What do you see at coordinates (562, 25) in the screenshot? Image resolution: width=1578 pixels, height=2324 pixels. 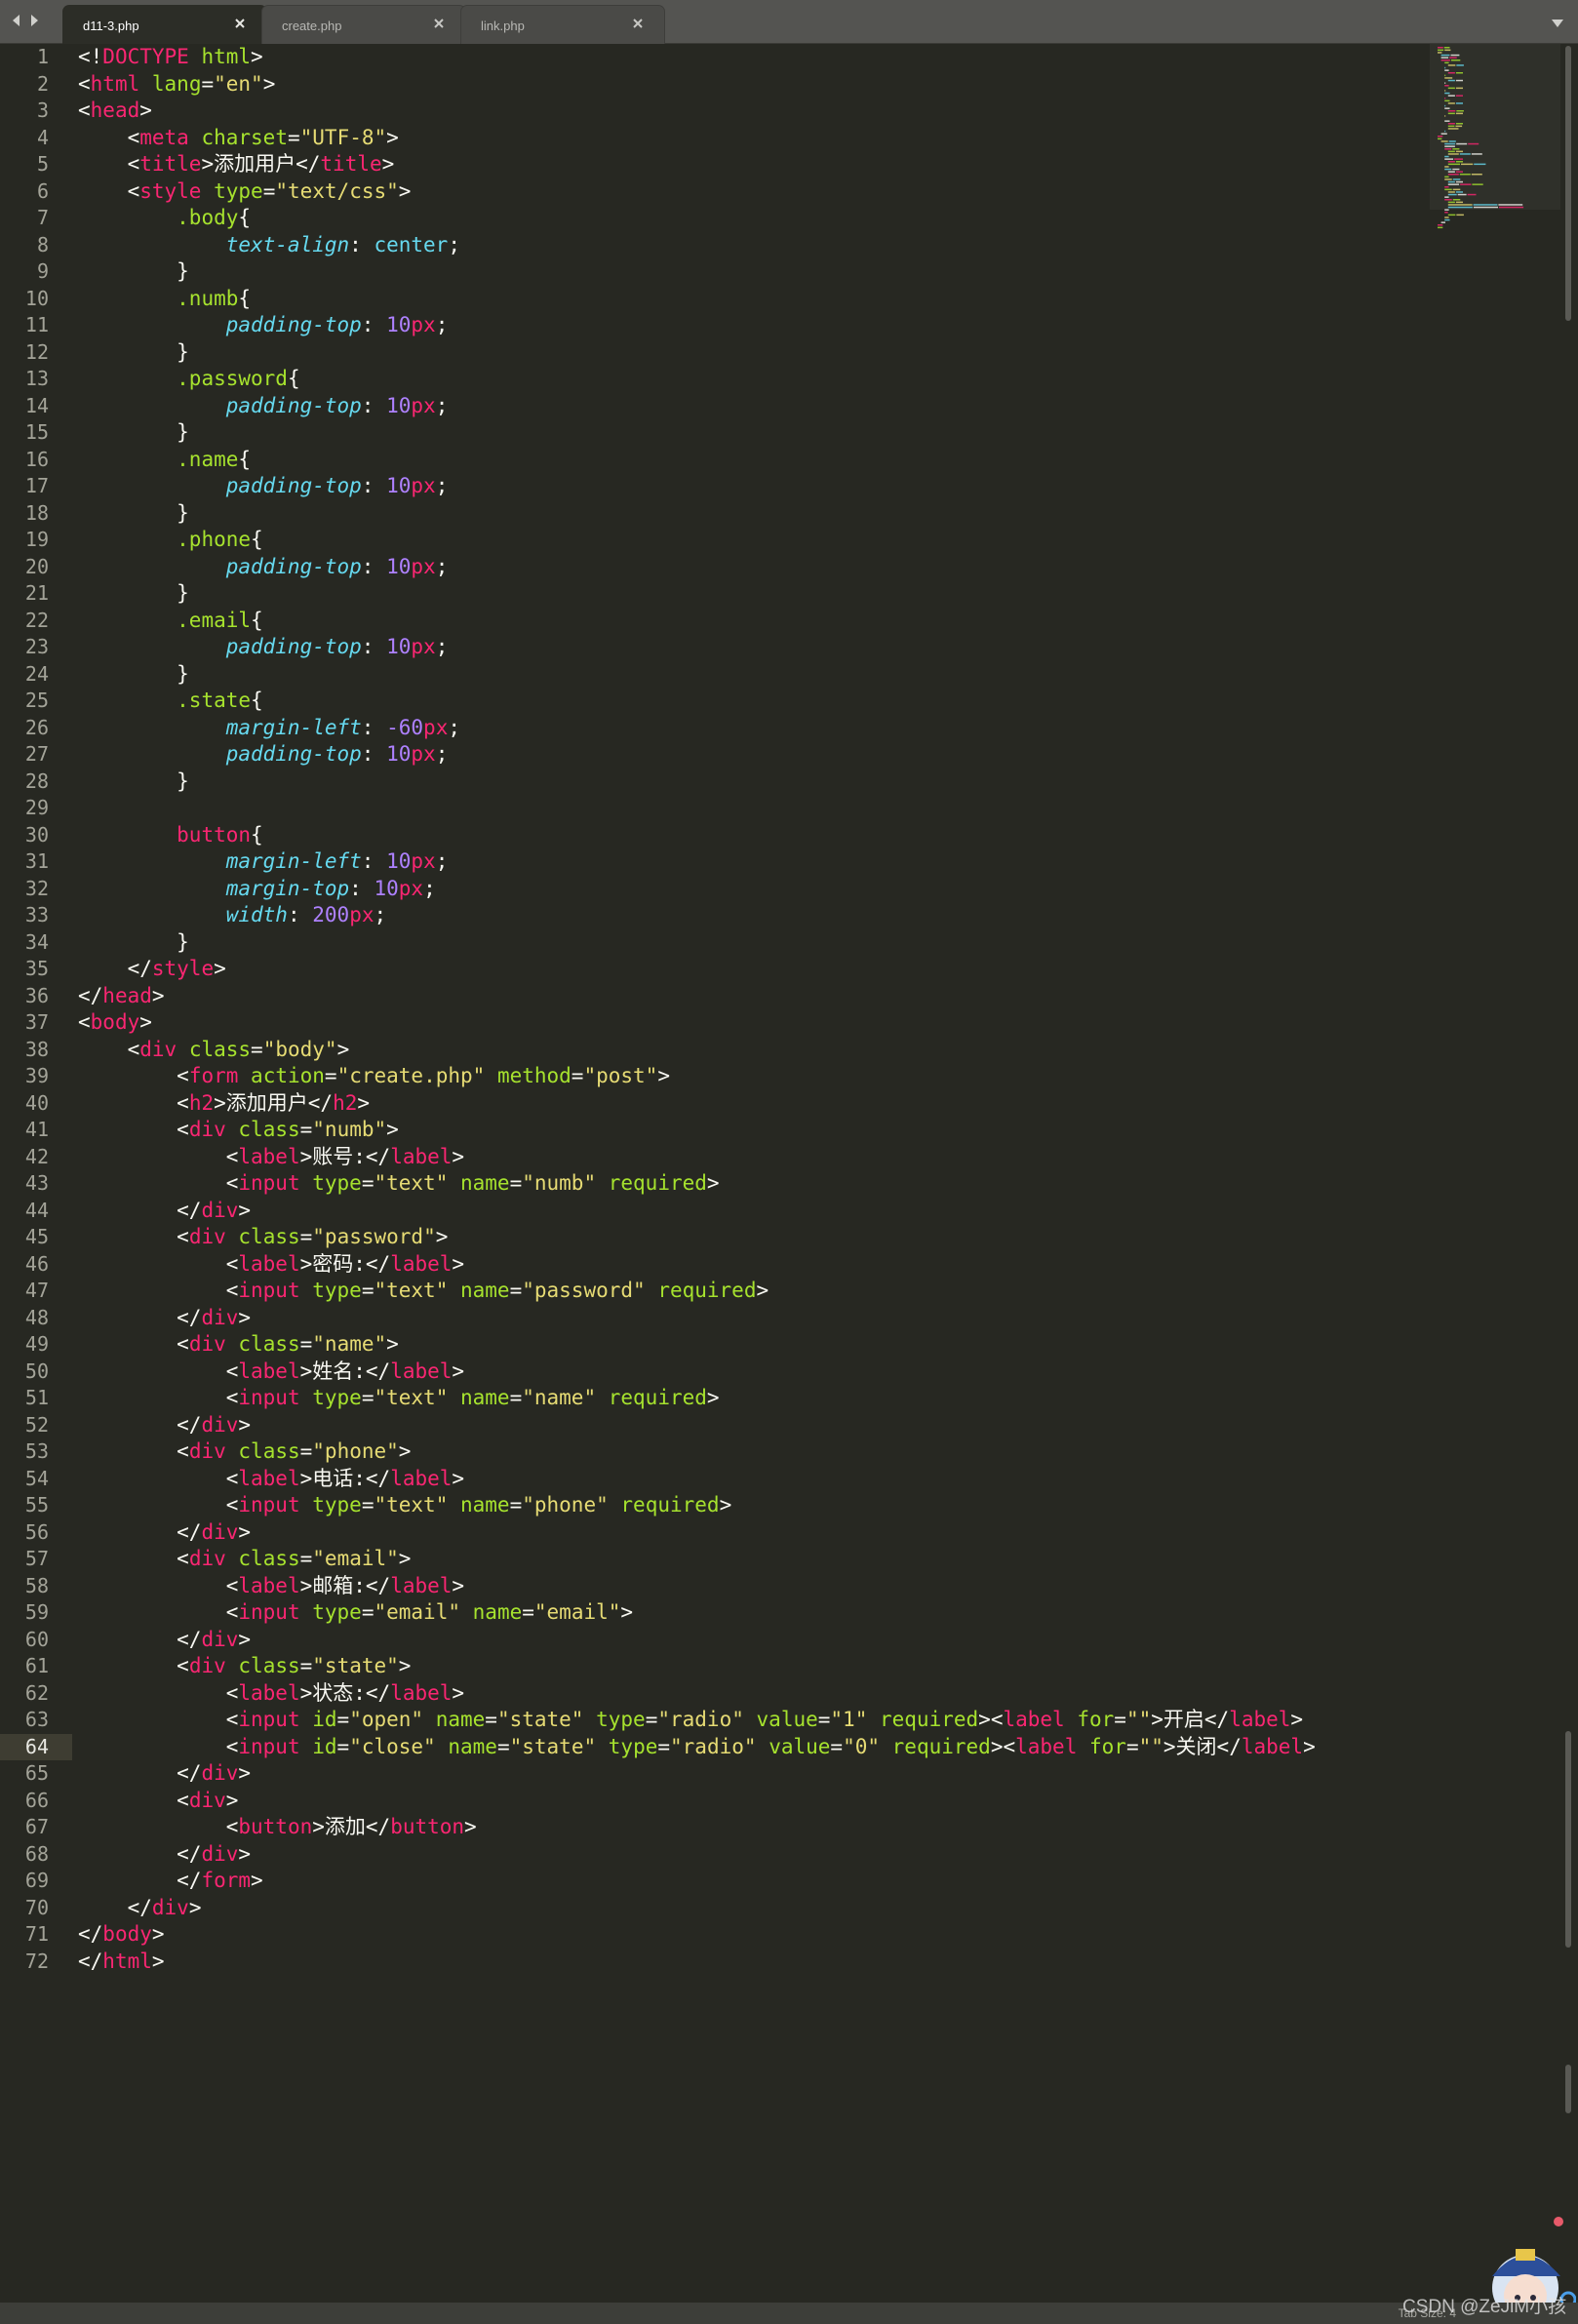 I see `tab-link-php: link.php` at bounding box center [562, 25].